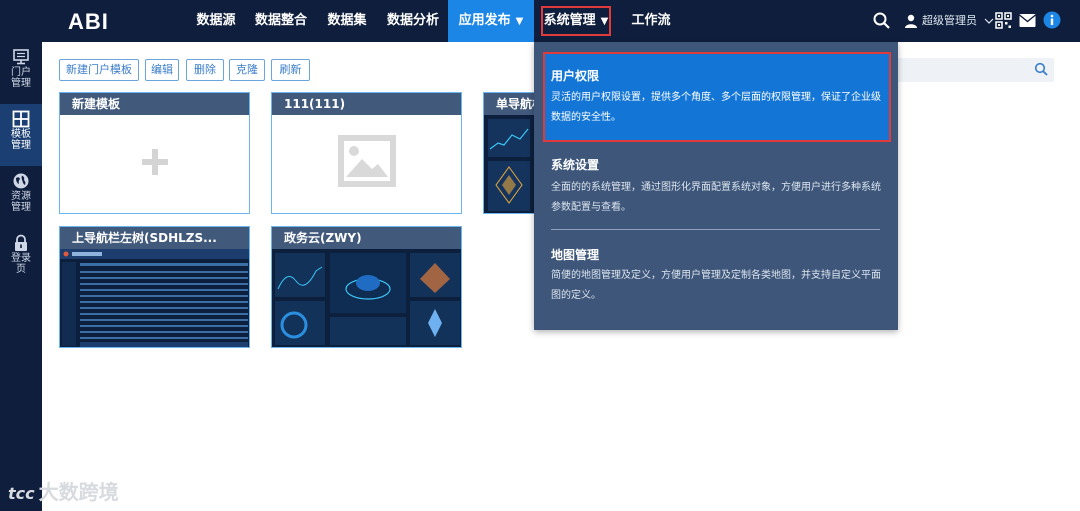  I want to click on sidebar-item-label: 门户管理, so click(21, 78).